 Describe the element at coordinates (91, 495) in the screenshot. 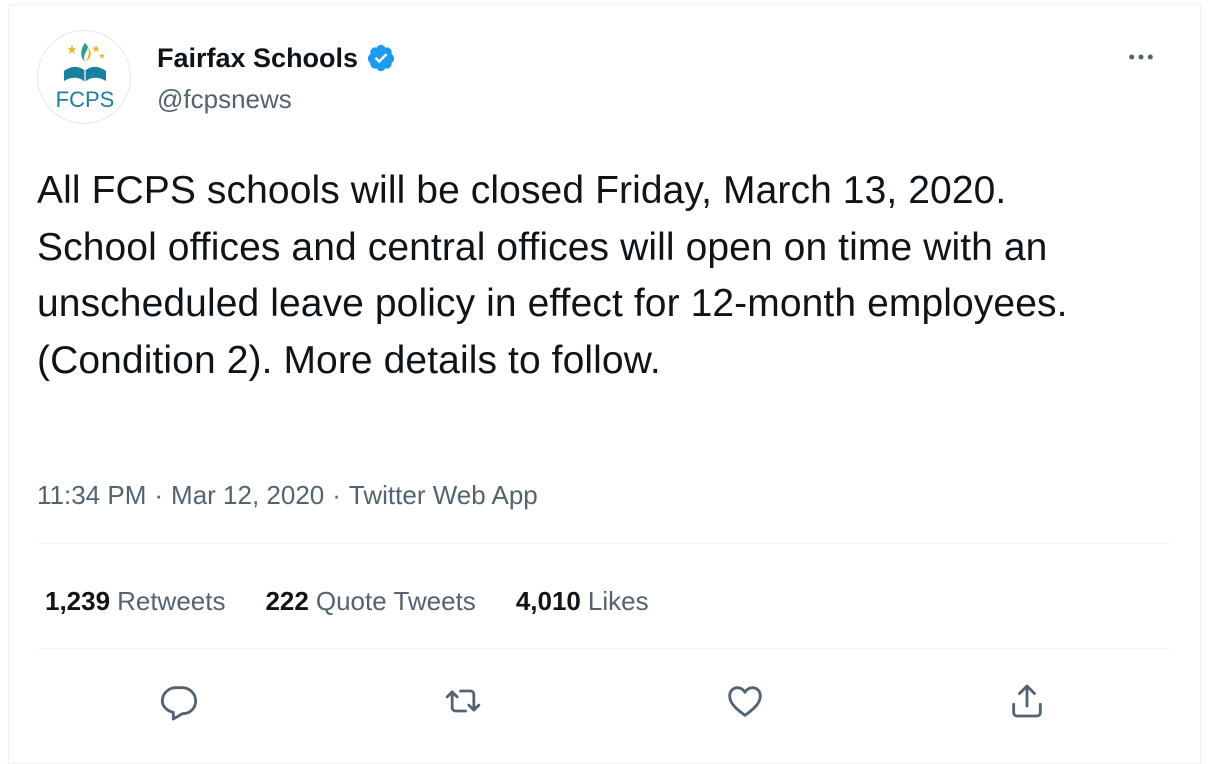

I see `tweet-time: 11:34 PM` at that location.